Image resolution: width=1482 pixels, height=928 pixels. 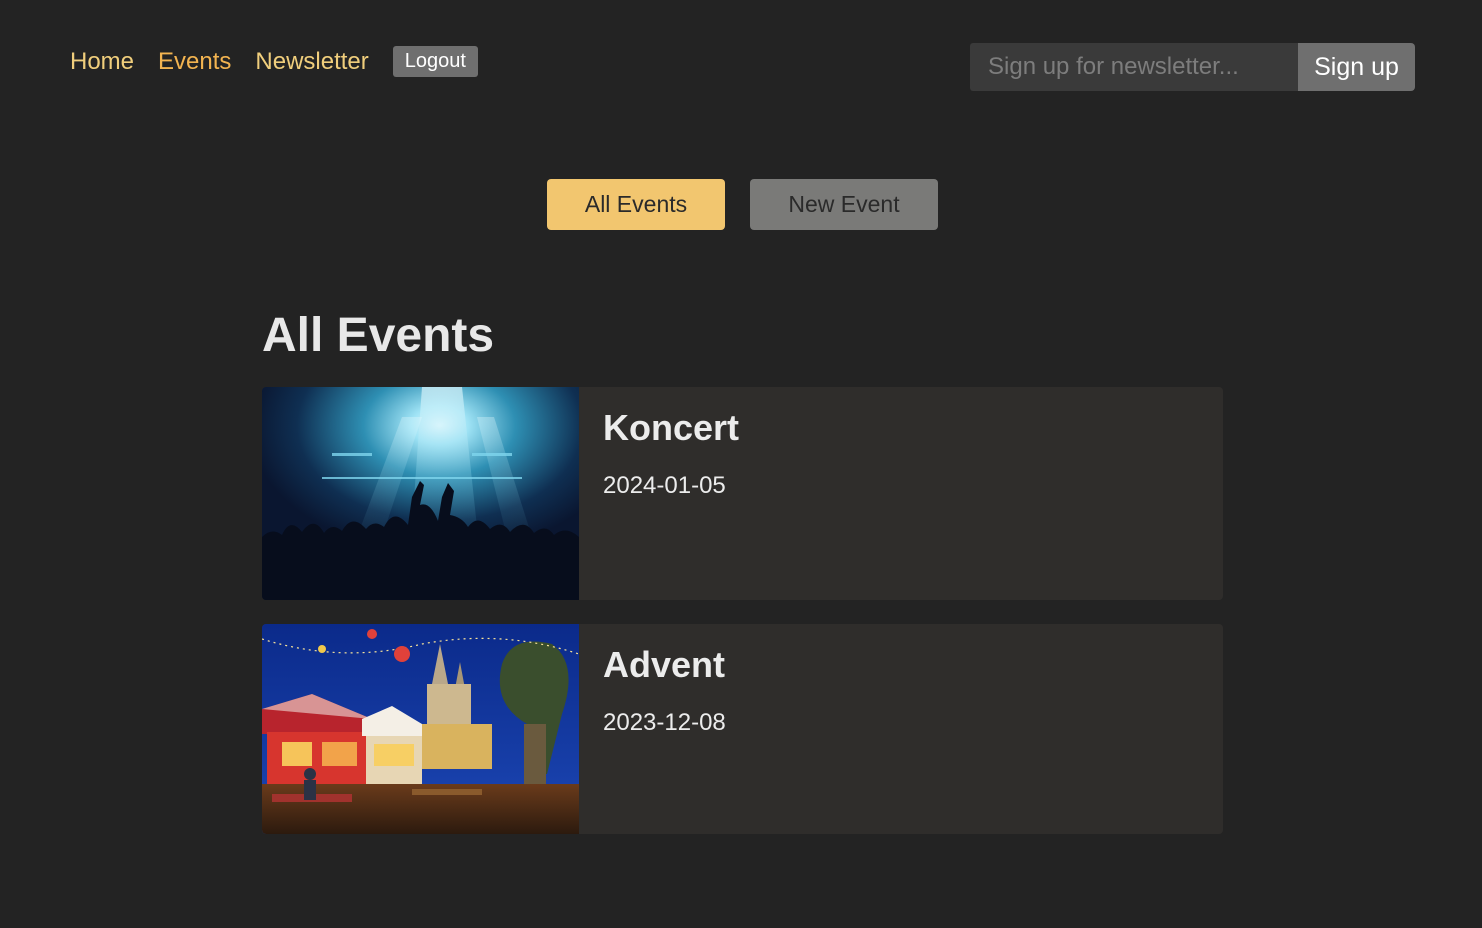 What do you see at coordinates (742, 493) in the screenshot?
I see `event-card-koncert: Koncert 2024-01-05` at bounding box center [742, 493].